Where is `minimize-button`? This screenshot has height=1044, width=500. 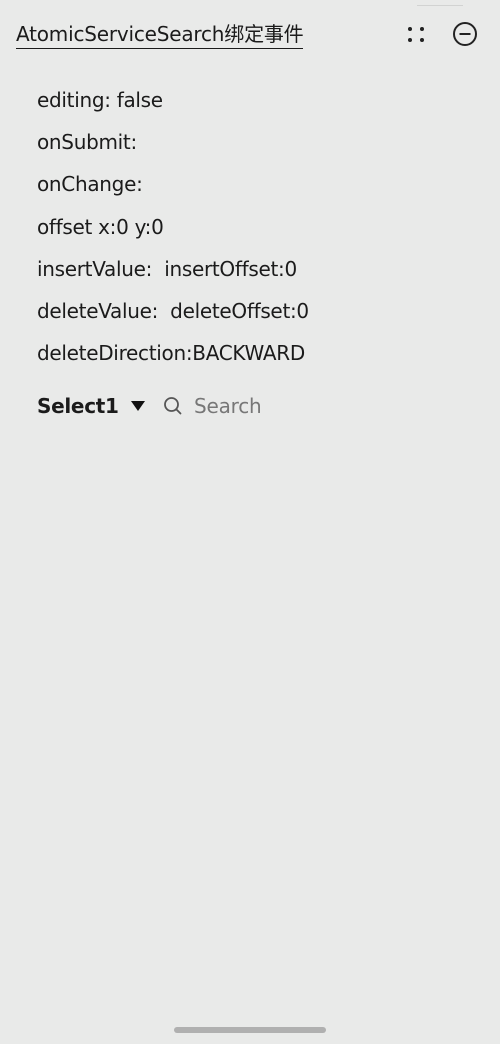
minimize-button is located at coordinates (465, 34).